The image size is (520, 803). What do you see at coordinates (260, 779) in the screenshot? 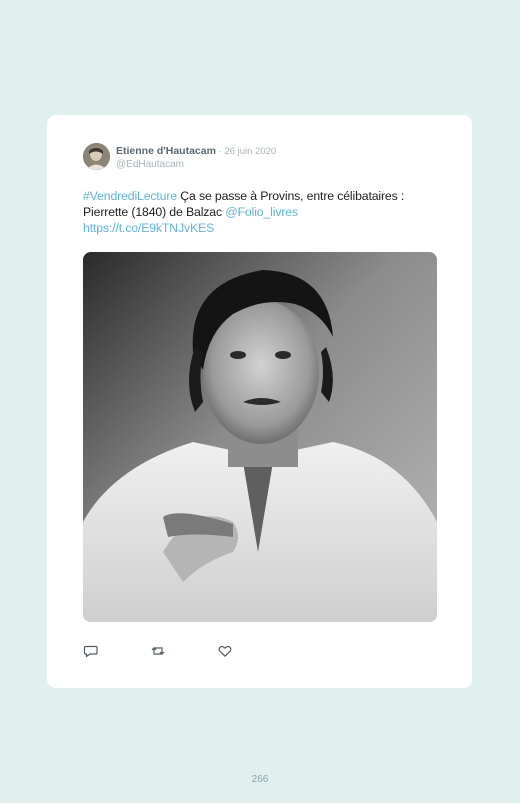
I see `page-number: 266` at bounding box center [260, 779].